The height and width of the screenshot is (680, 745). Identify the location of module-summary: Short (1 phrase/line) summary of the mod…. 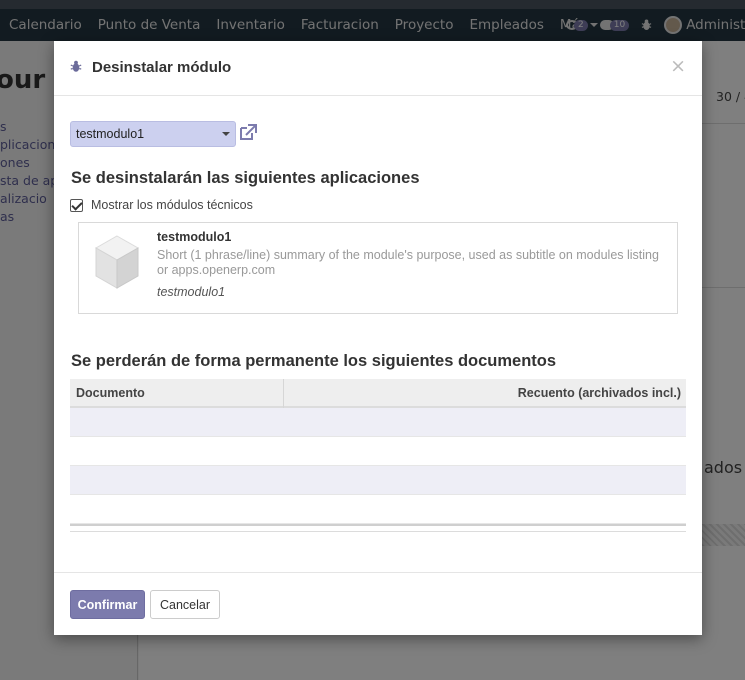
(408, 262).